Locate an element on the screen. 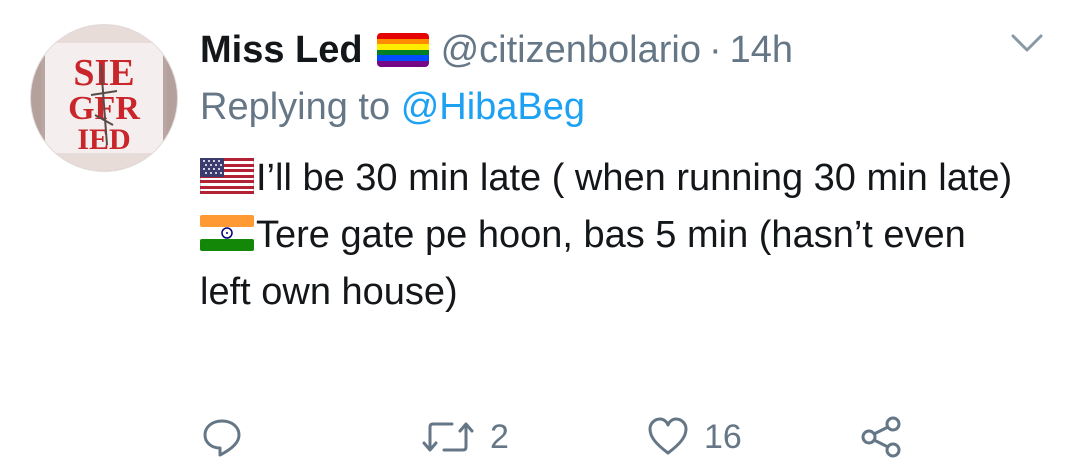 The height and width of the screenshot is (476, 1080). author-handle: @citizenbolario is located at coordinates (571, 50).